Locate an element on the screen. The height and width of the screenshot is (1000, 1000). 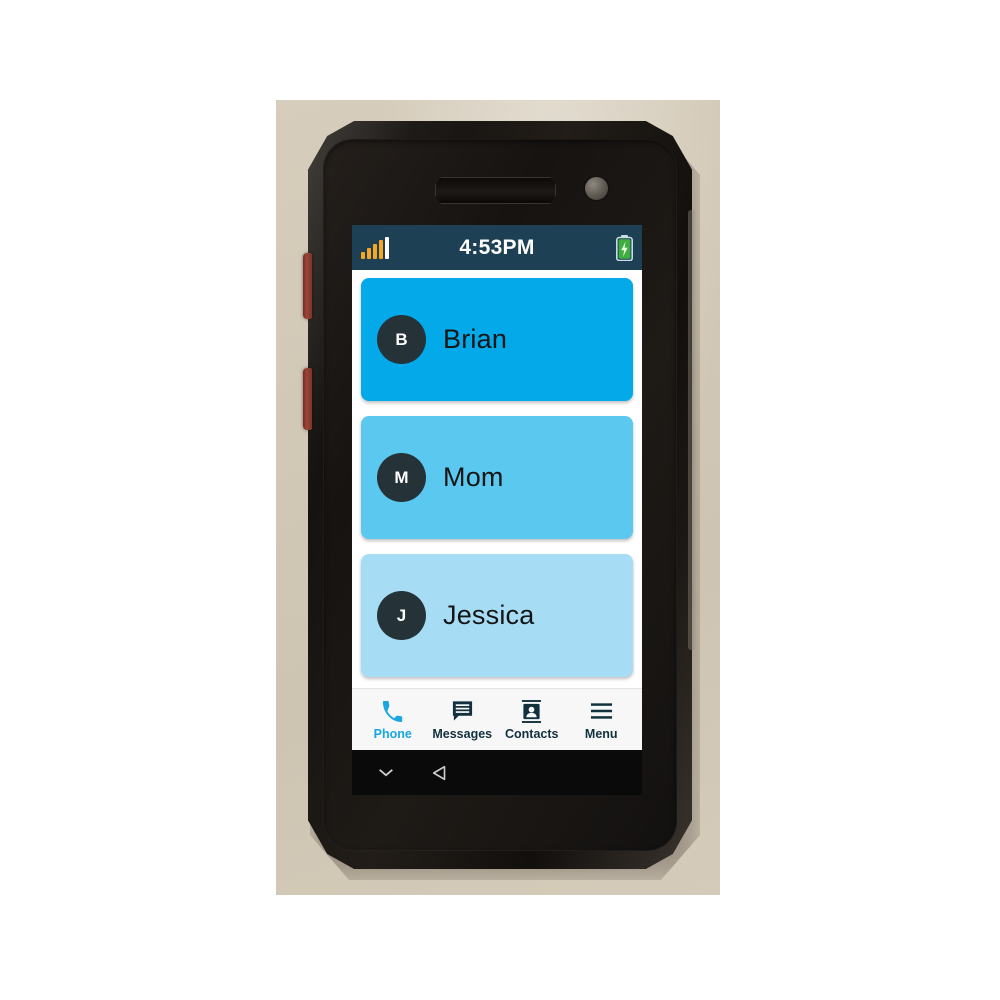
avatar: M is located at coordinates (401, 477).